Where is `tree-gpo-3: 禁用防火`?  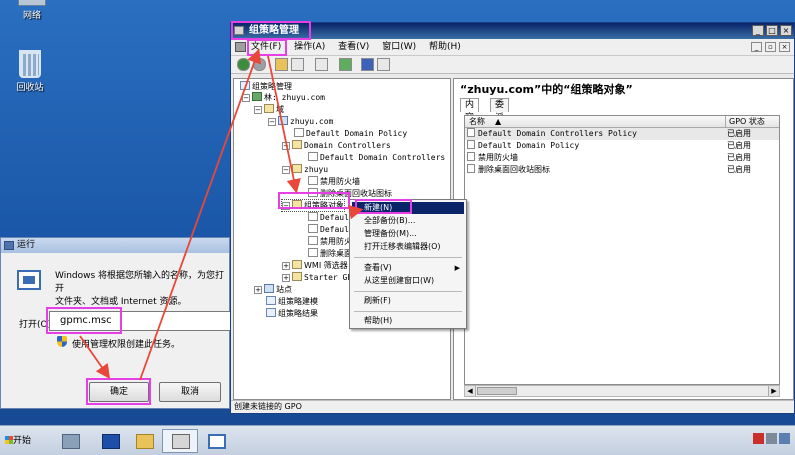 tree-gpo-3: 禁用防火 is located at coordinates (330, 241).